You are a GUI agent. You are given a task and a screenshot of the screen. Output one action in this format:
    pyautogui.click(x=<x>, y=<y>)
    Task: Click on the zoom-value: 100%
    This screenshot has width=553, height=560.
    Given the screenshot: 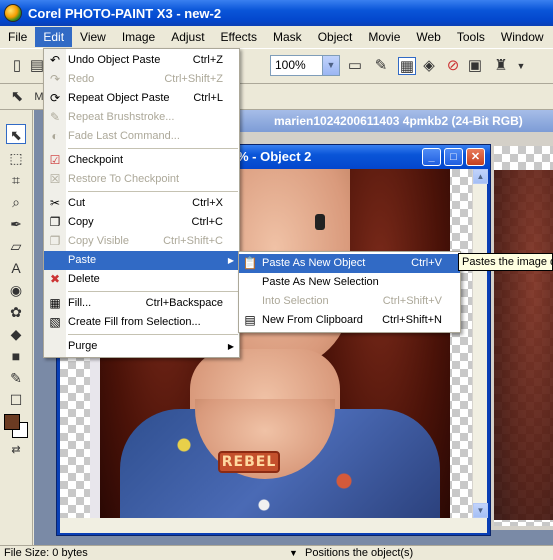 What is the action you would take?
    pyautogui.click(x=290, y=65)
    